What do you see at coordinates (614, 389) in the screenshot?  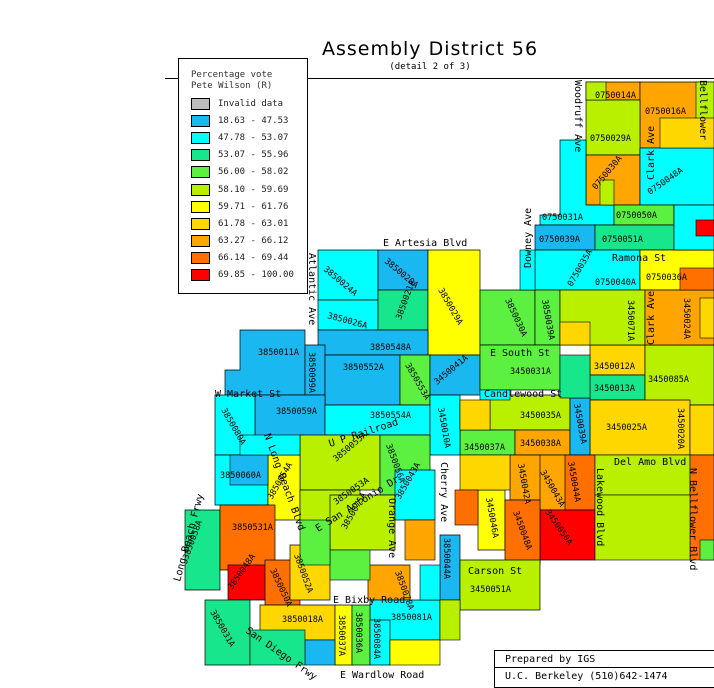 I see `precinct-label-3450013A: 3450013A` at bounding box center [614, 389].